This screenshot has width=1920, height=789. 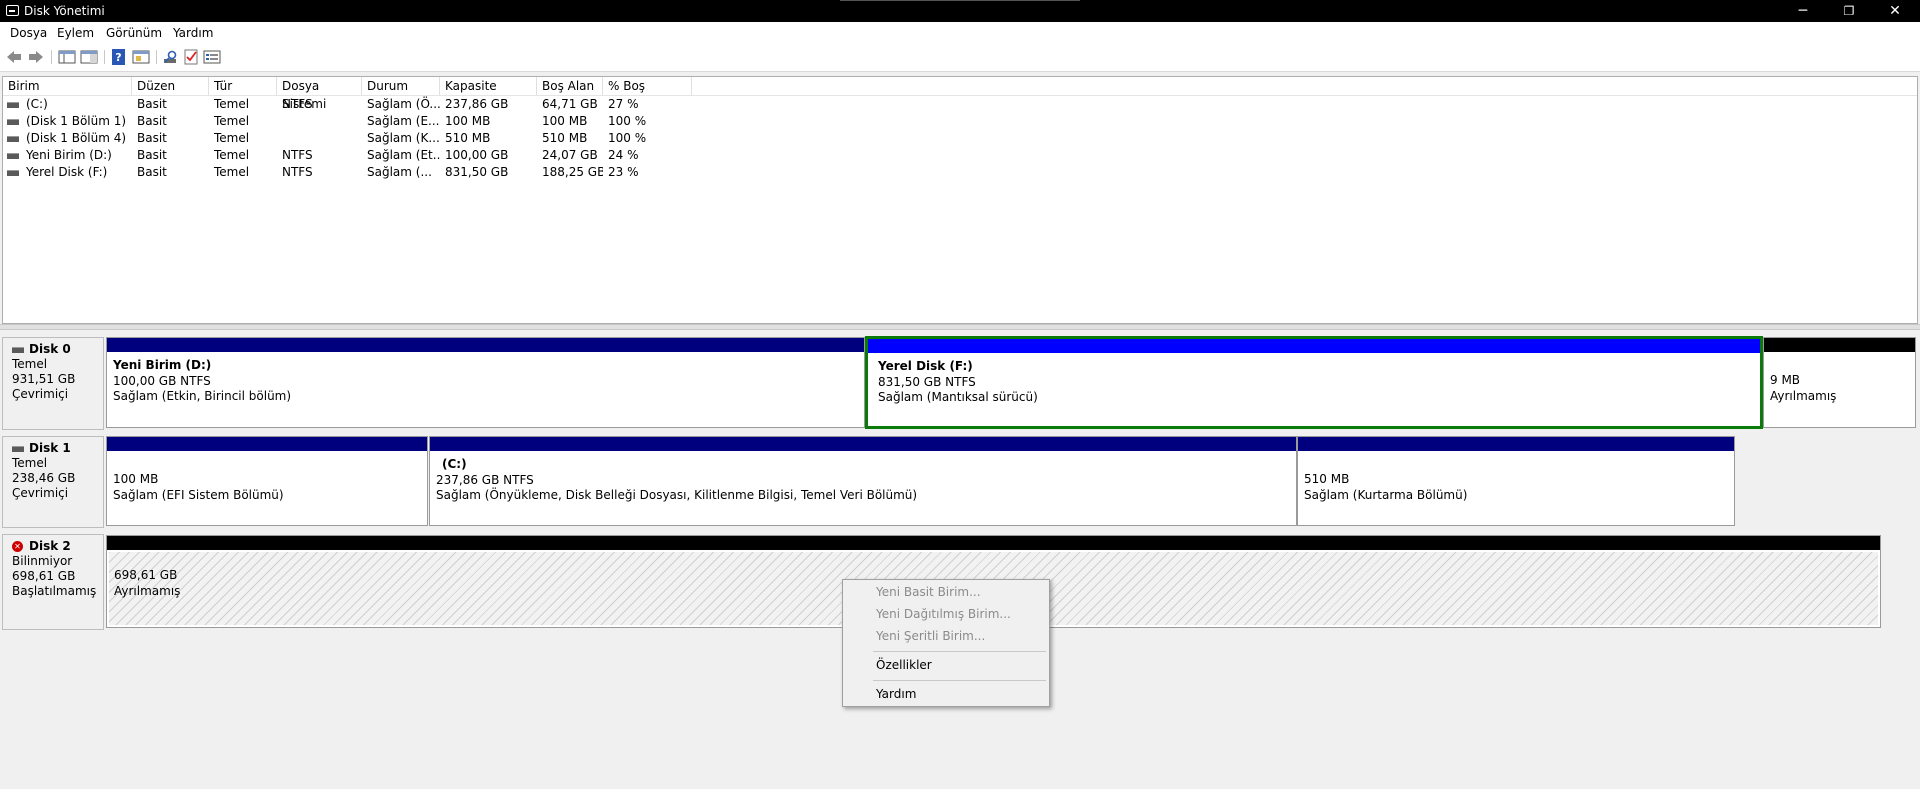 What do you see at coordinates (319, 121) in the screenshot?
I see `volume-filesystem` at bounding box center [319, 121].